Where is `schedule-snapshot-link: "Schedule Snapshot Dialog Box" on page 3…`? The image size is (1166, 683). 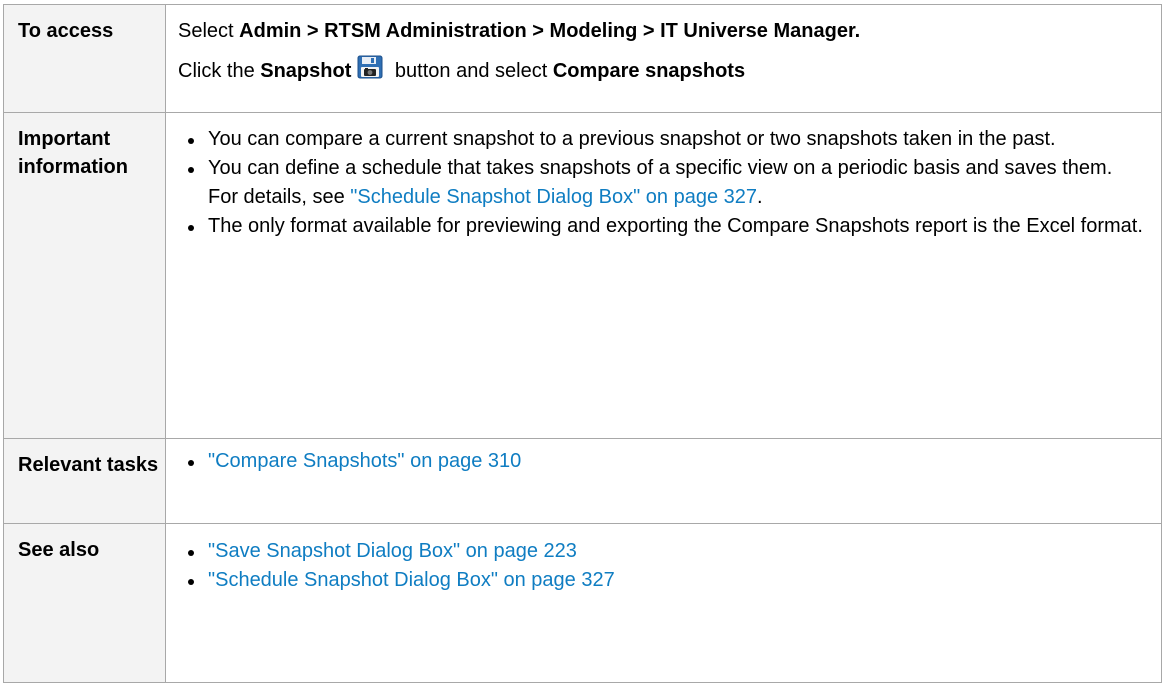 schedule-snapshot-link: "Schedule Snapshot Dialog Box" on page 3… is located at coordinates (553, 197).